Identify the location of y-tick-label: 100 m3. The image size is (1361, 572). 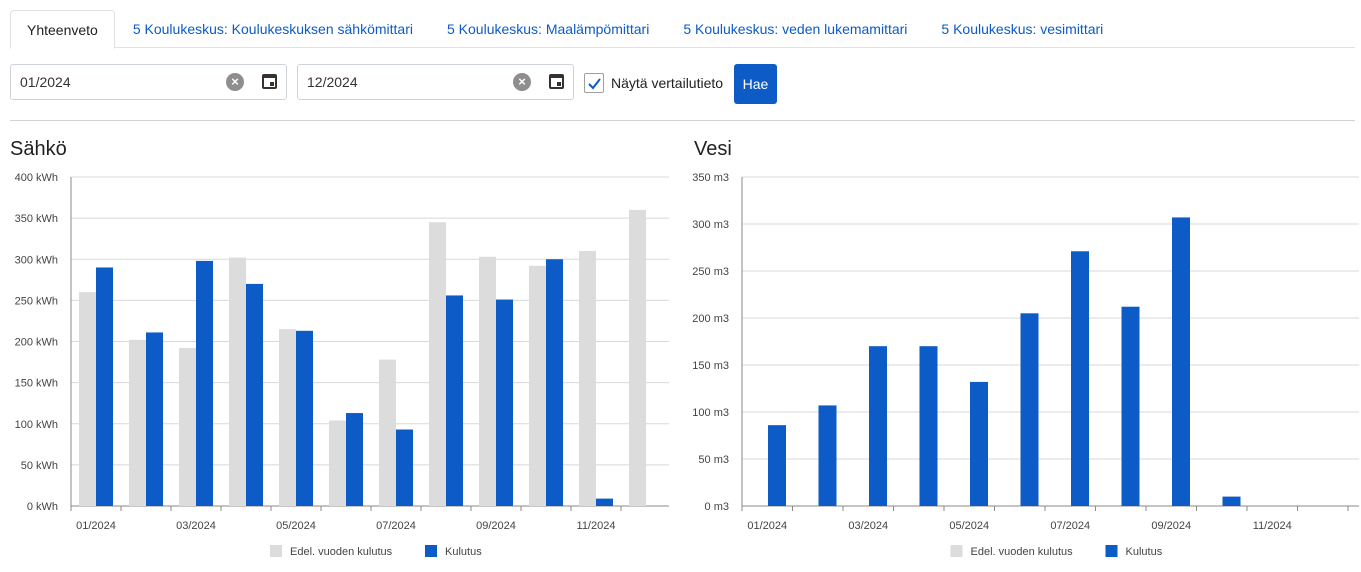
(710, 413).